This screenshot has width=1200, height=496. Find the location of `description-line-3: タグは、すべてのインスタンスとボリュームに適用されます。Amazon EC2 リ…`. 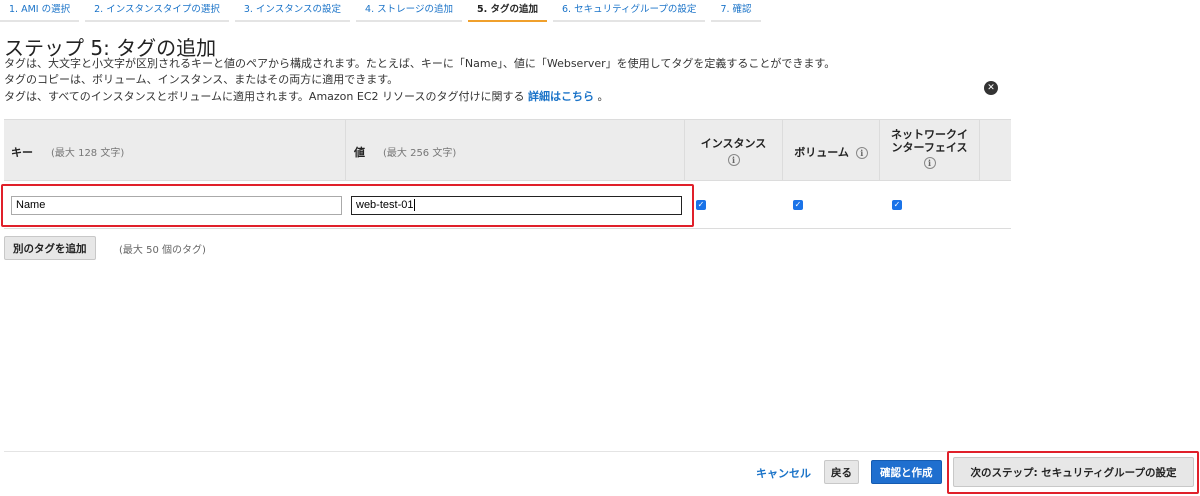

description-line-3: タグは、すべてのインスタンスとボリュームに適用されます。Amazon EC2 リ… is located at coordinates (306, 96).